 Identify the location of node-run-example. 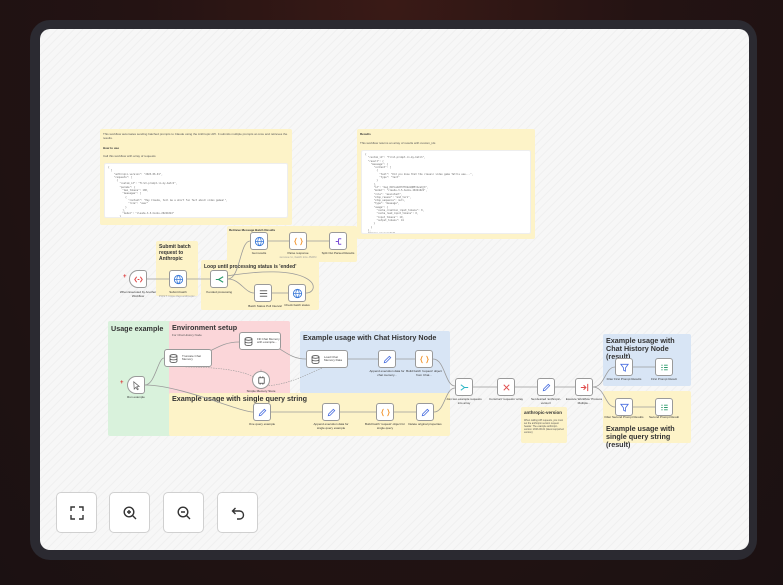
(136, 385).